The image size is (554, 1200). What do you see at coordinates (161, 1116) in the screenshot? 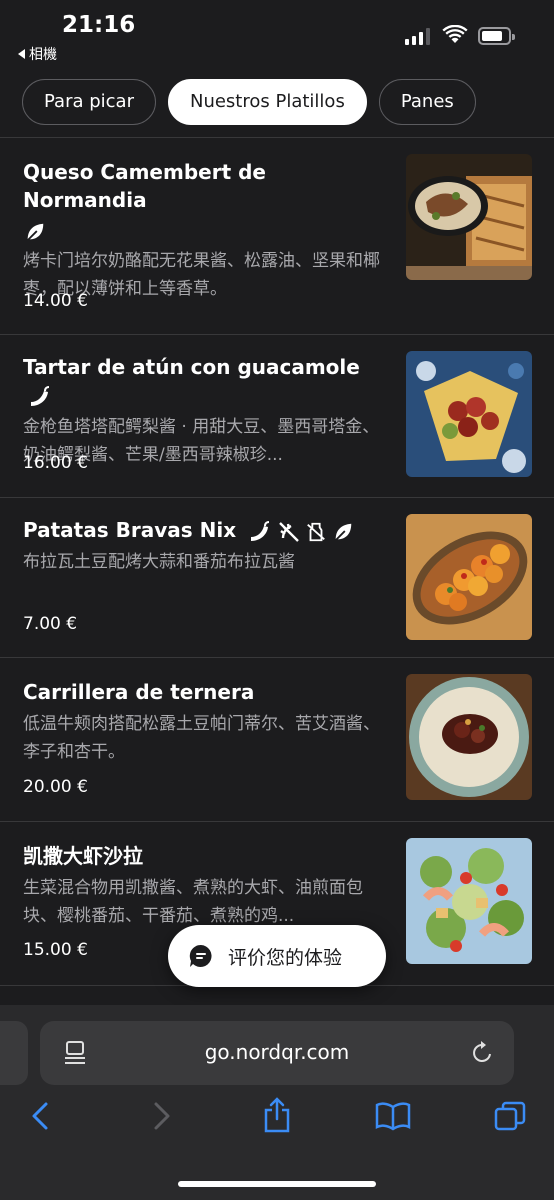
I see `forward-icon` at bounding box center [161, 1116].